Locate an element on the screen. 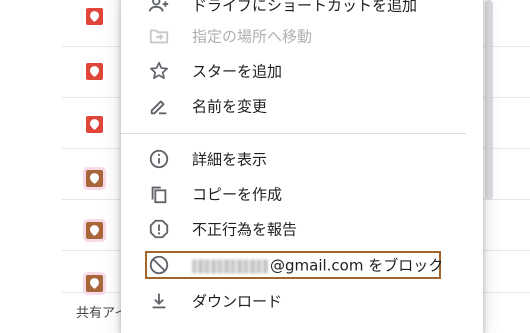  menu-item-rename: 名前を変更 is located at coordinates (302, 106).